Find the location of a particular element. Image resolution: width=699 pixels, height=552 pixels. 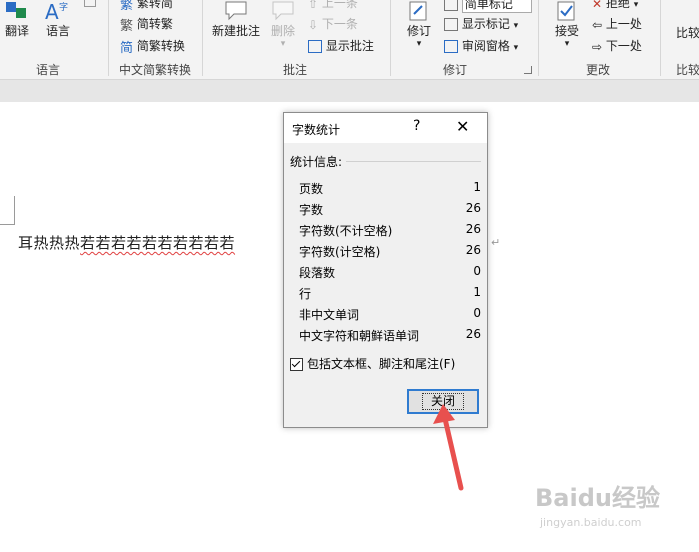

stat-row-paragraphs: 段落数 0 is located at coordinates (390, 271).